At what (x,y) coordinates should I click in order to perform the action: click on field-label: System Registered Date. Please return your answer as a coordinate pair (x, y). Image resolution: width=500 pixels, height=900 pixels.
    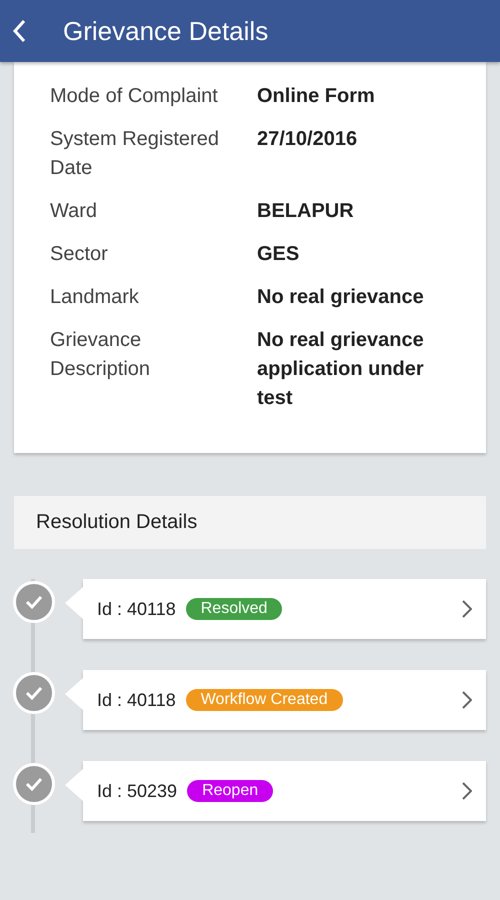
    Looking at the image, I should click on (135, 154).